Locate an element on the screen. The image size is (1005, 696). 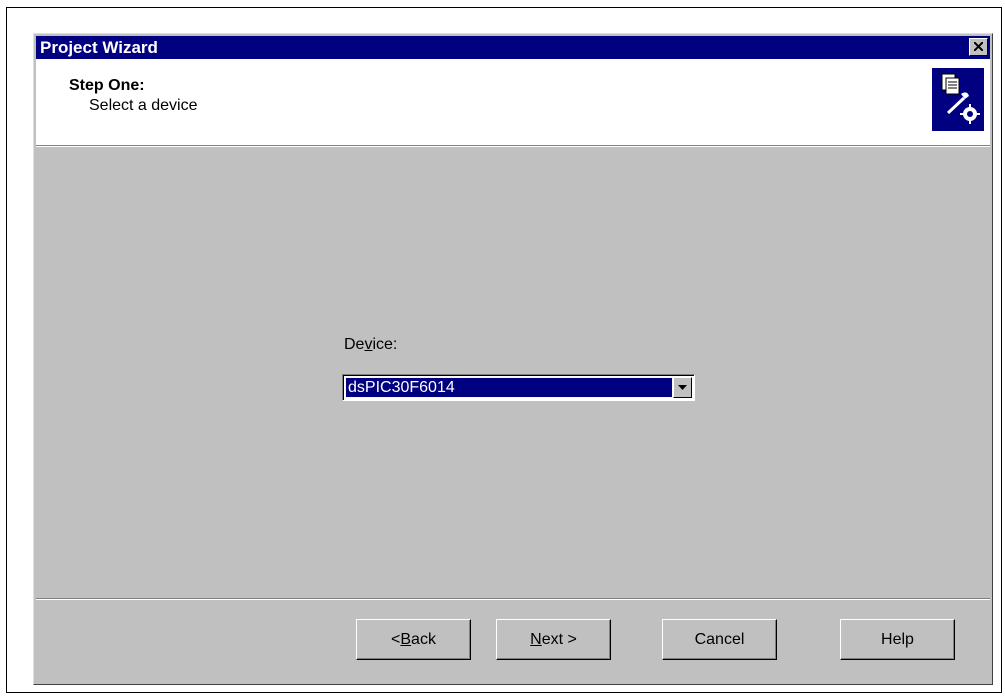
chevron-down-icon is located at coordinates (682, 387).